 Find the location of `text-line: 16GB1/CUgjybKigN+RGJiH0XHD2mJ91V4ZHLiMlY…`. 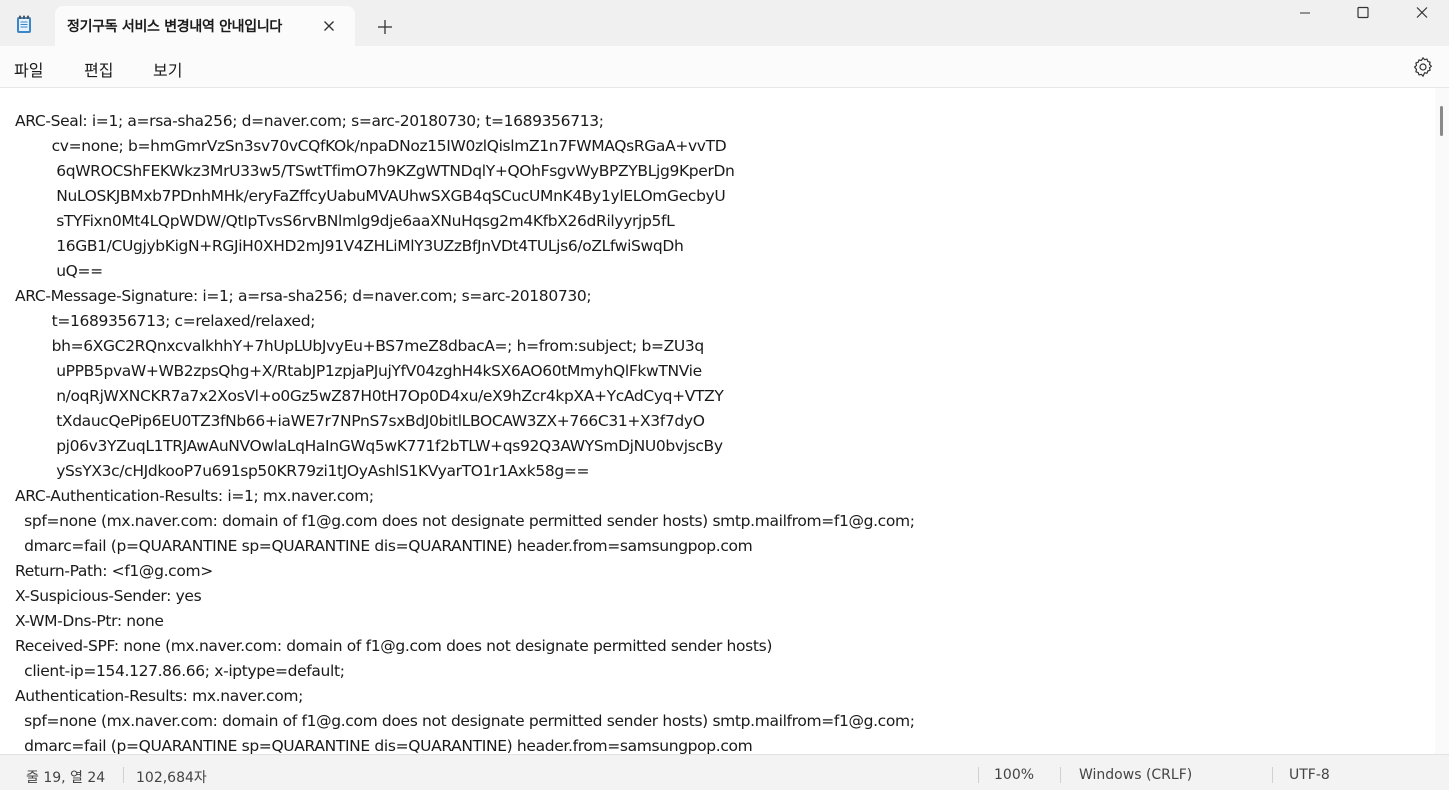

text-line: 16GB1/CUgjybKigN+RGJiH0XHD2mJ91V4ZHLiMlY… is located at coordinates (349, 246).